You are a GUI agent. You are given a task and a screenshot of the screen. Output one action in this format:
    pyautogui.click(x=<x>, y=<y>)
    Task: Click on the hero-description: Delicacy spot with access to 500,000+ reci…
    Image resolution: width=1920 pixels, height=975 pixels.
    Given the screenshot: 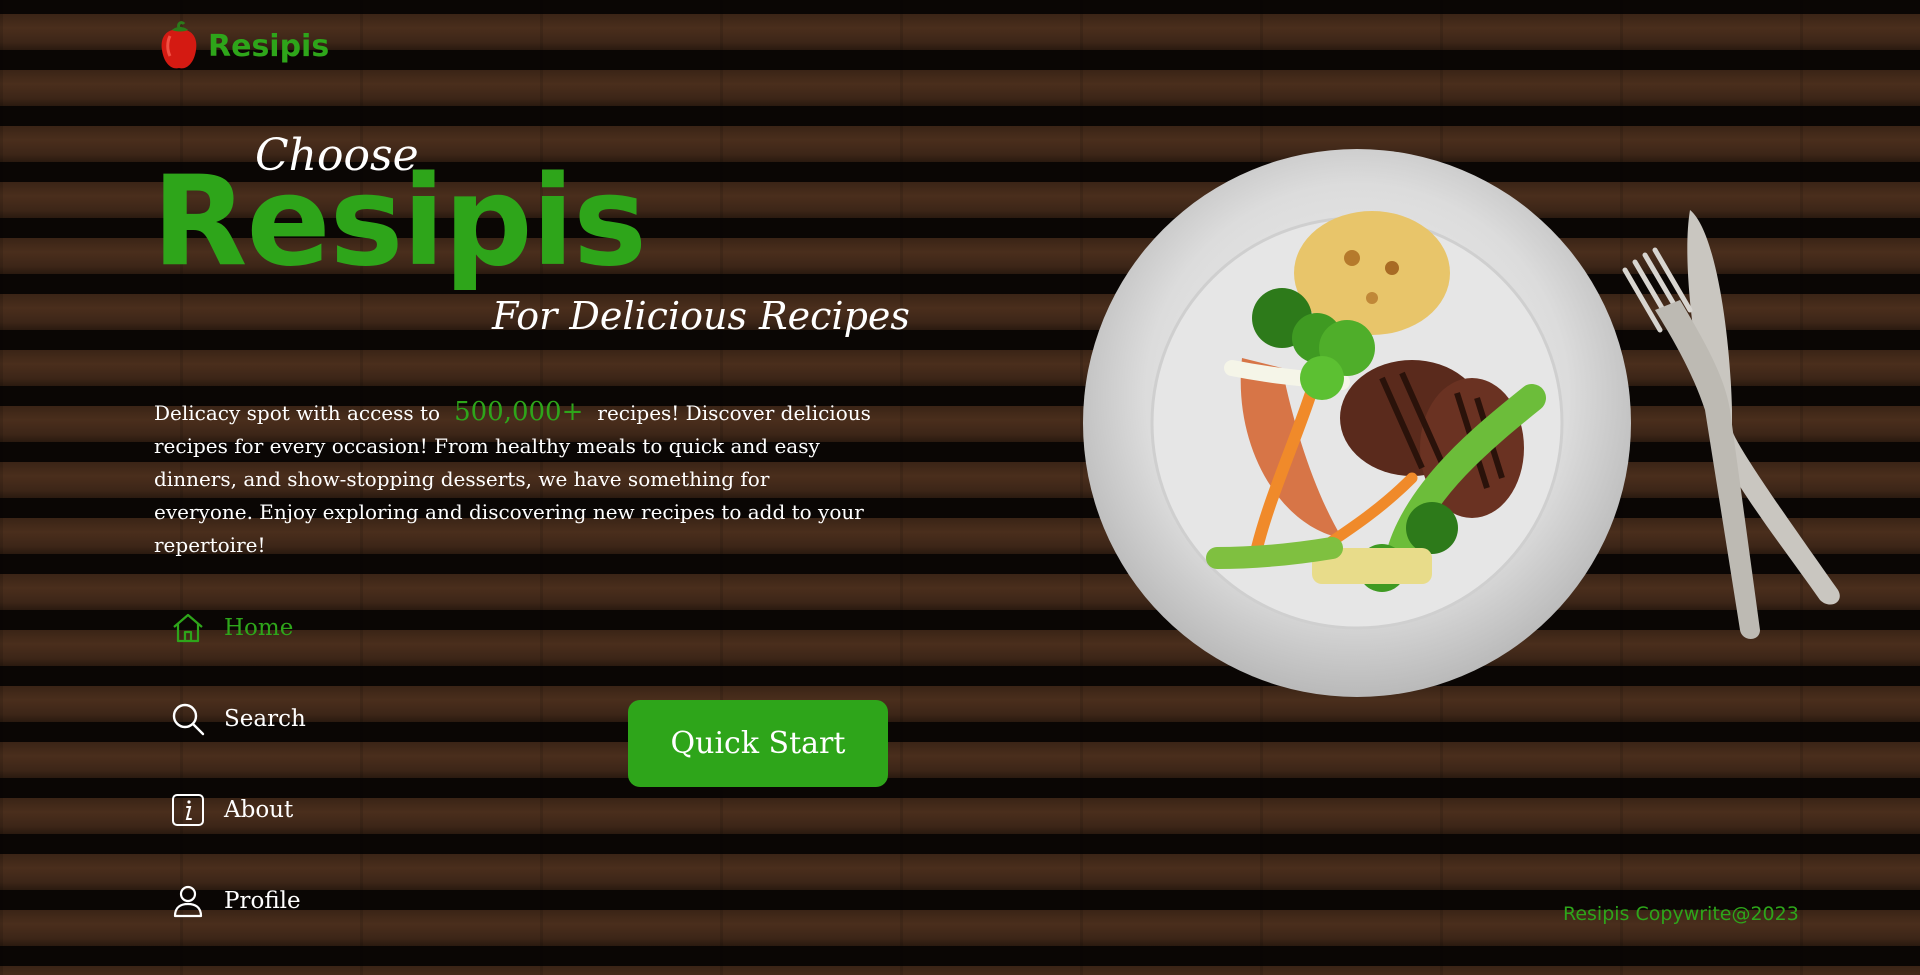 What is the action you would take?
    pyautogui.click(x=514, y=479)
    